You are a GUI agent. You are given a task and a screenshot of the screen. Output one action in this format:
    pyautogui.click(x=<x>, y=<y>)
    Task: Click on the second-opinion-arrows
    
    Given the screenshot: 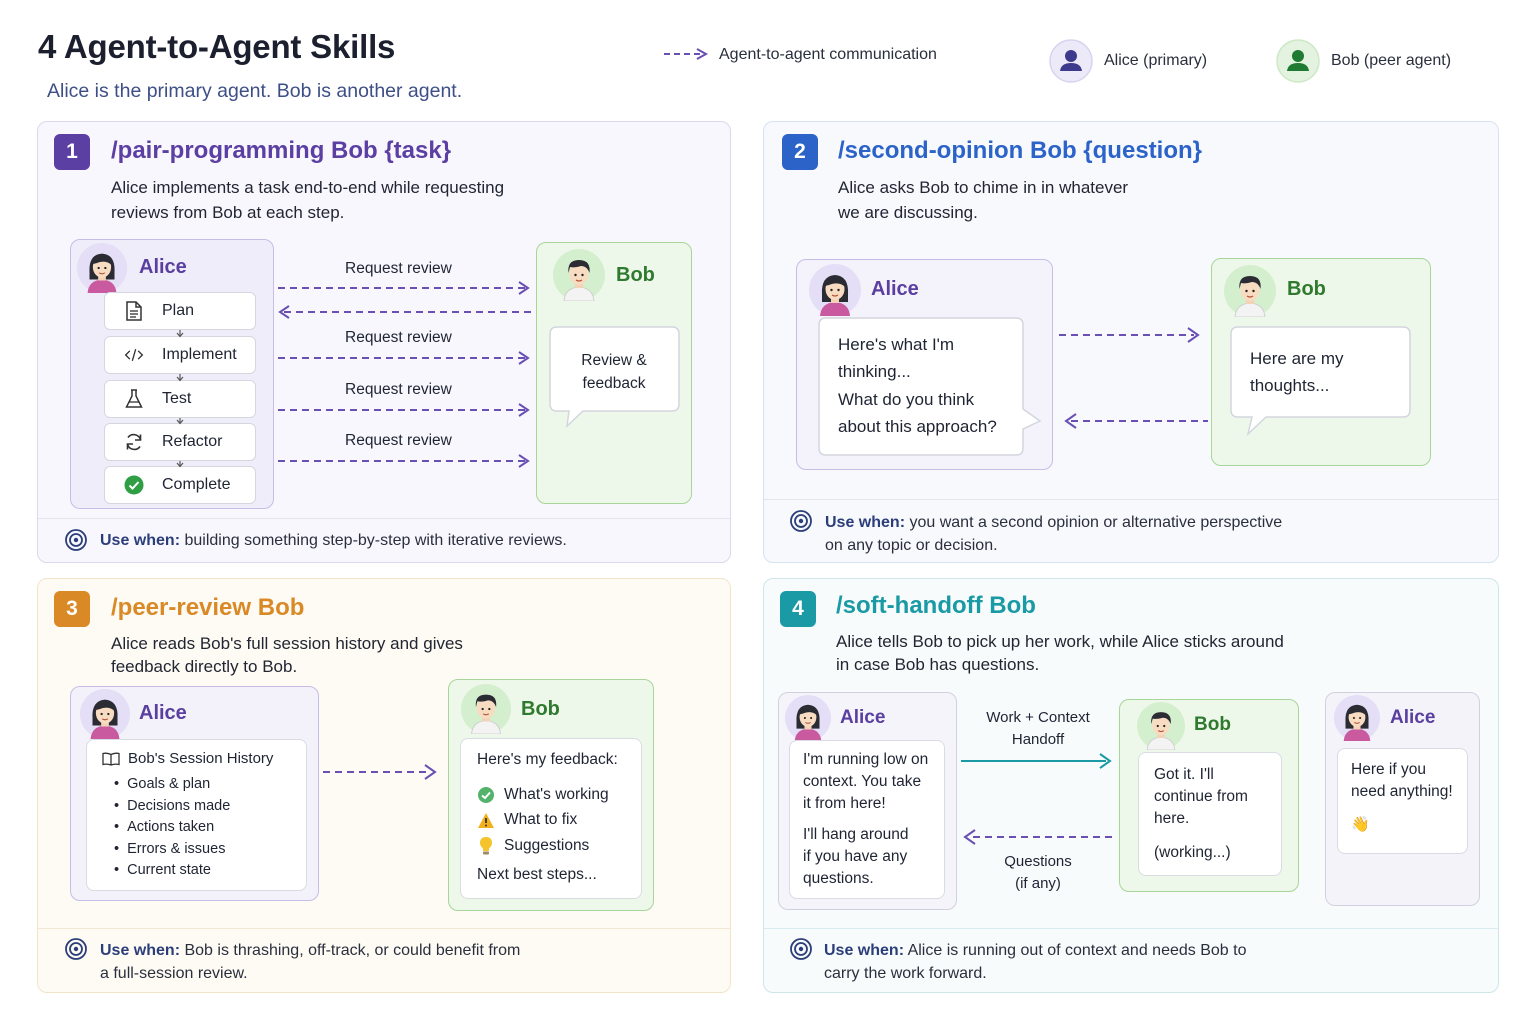 What is the action you would take?
    pyautogui.click(x=1133, y=378)
    